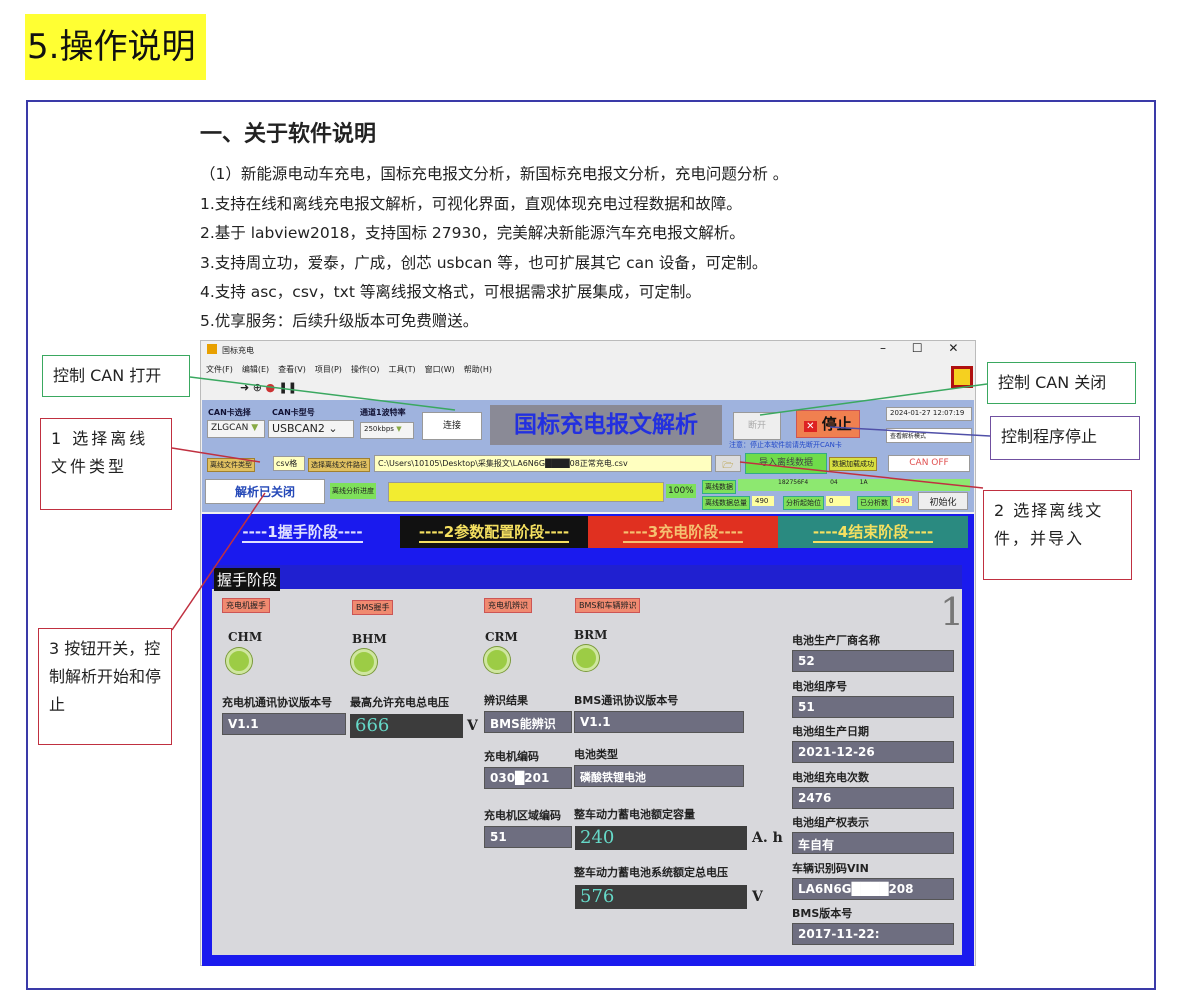 The width and height of the screenshot is (1200, 990). What do you see at coordinates (106, 464) in the screenshot?
I see `callout-file-type: 1 选择离线文件类型` at bounding box center [106, 464].